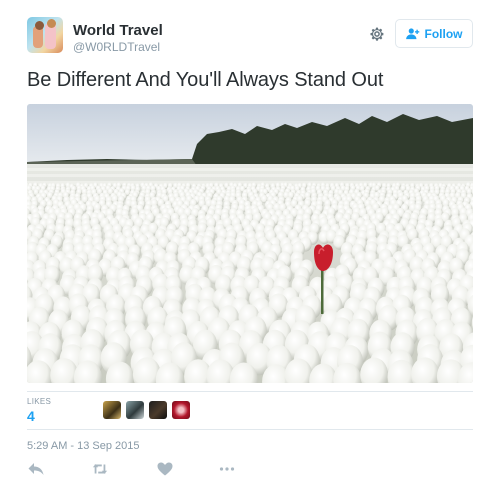 The width and height of the screenshot is (500, 496). I want to click on follow-button: Follow, so click(434, 33).